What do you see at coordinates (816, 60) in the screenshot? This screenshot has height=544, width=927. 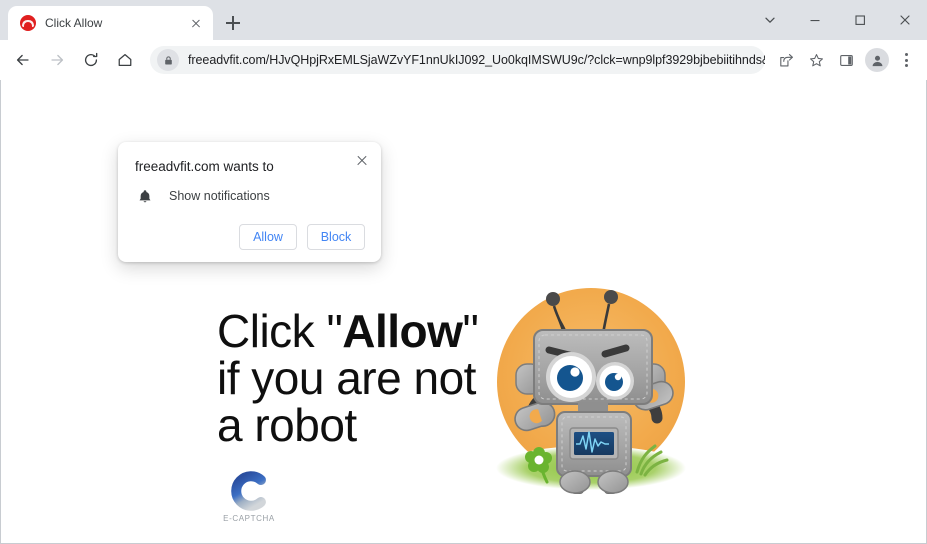 I see `bookmark-star-icon` at bounding box center [816, 60].